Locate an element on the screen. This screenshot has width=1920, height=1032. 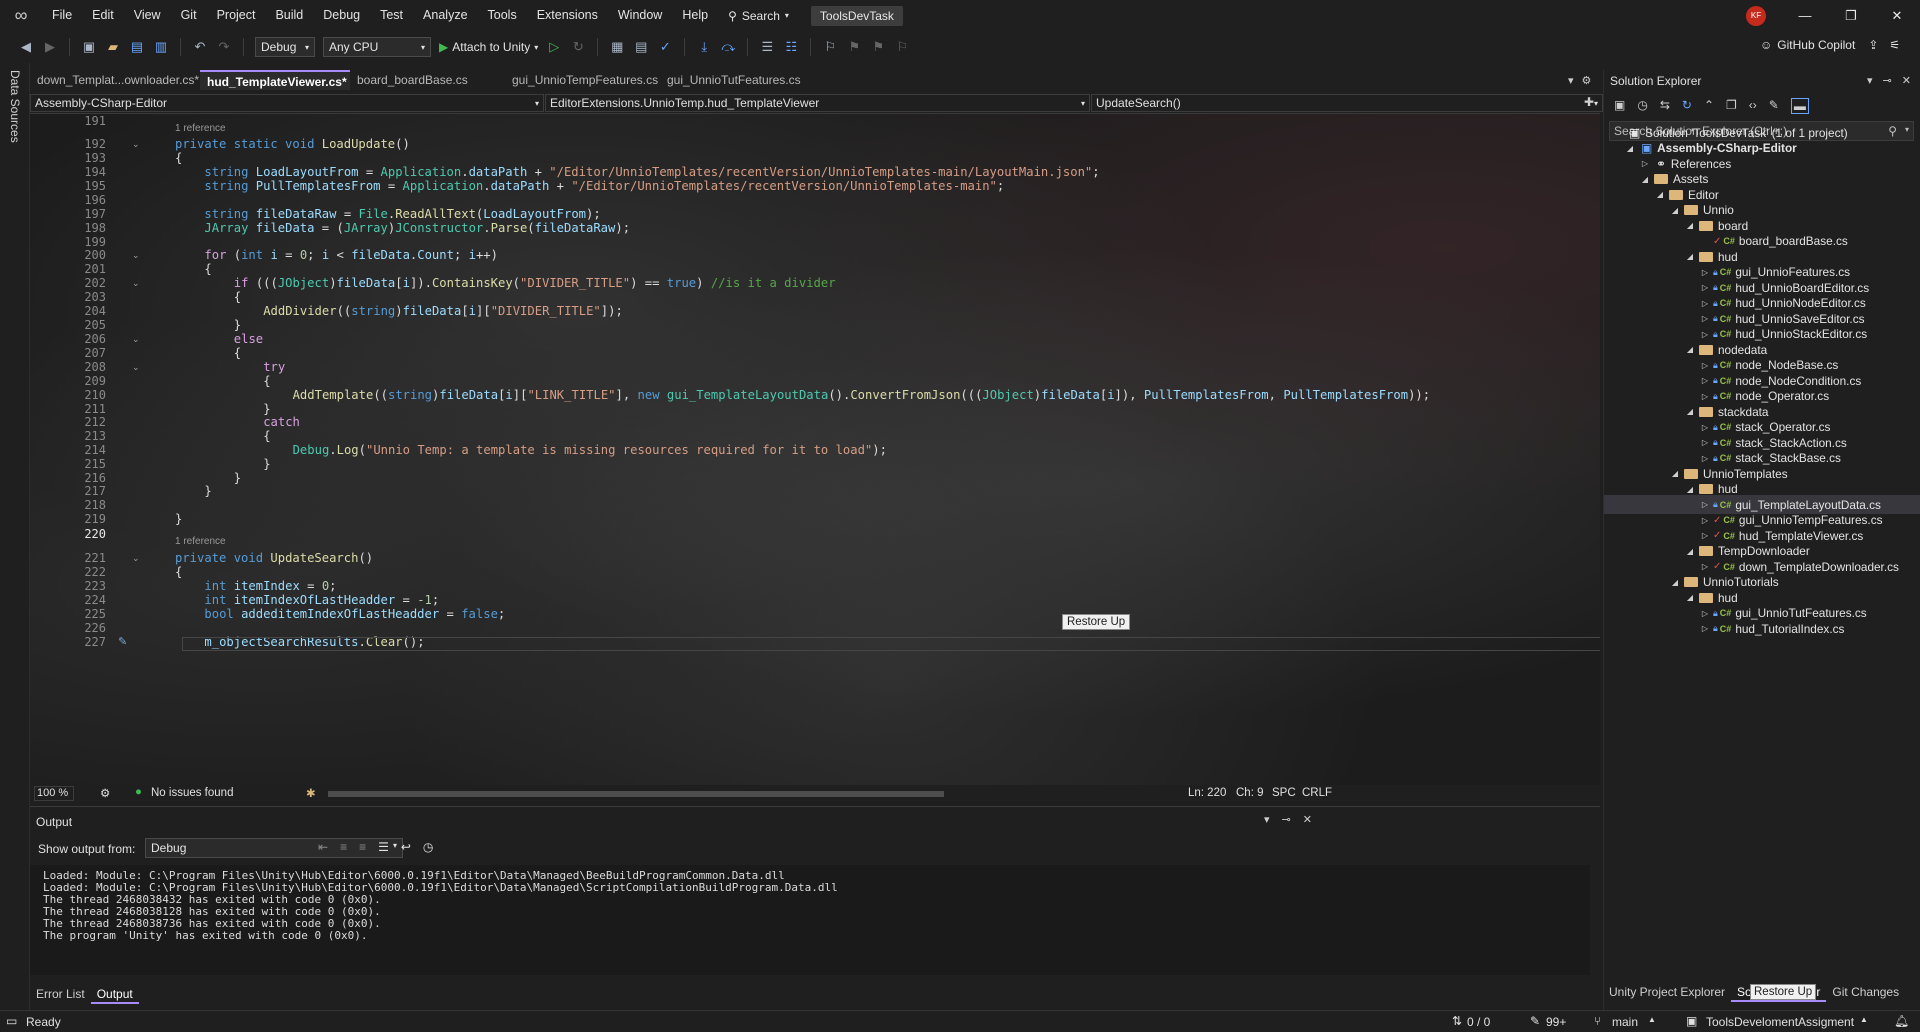
line-indicator: Ln: 220 is located at coordinates (1207, 793).